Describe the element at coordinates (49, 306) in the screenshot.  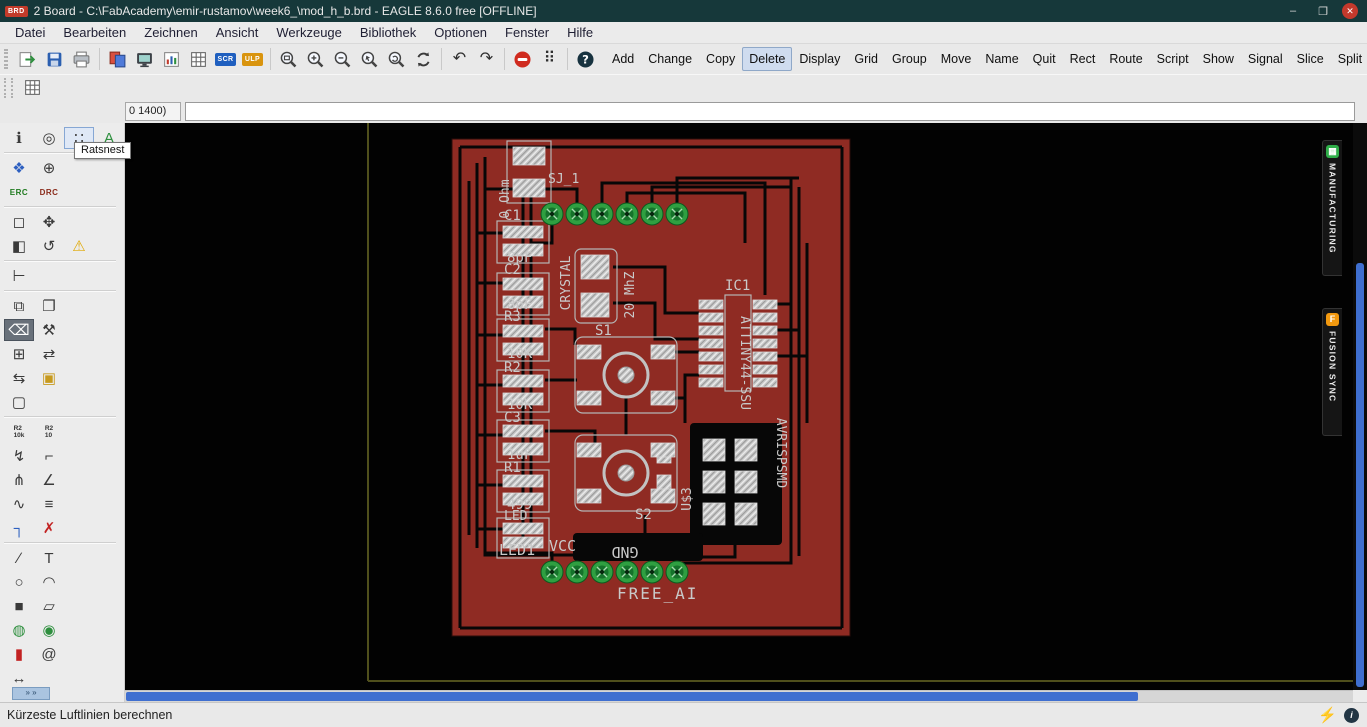
I see `paste-icon: ❐` at that location.